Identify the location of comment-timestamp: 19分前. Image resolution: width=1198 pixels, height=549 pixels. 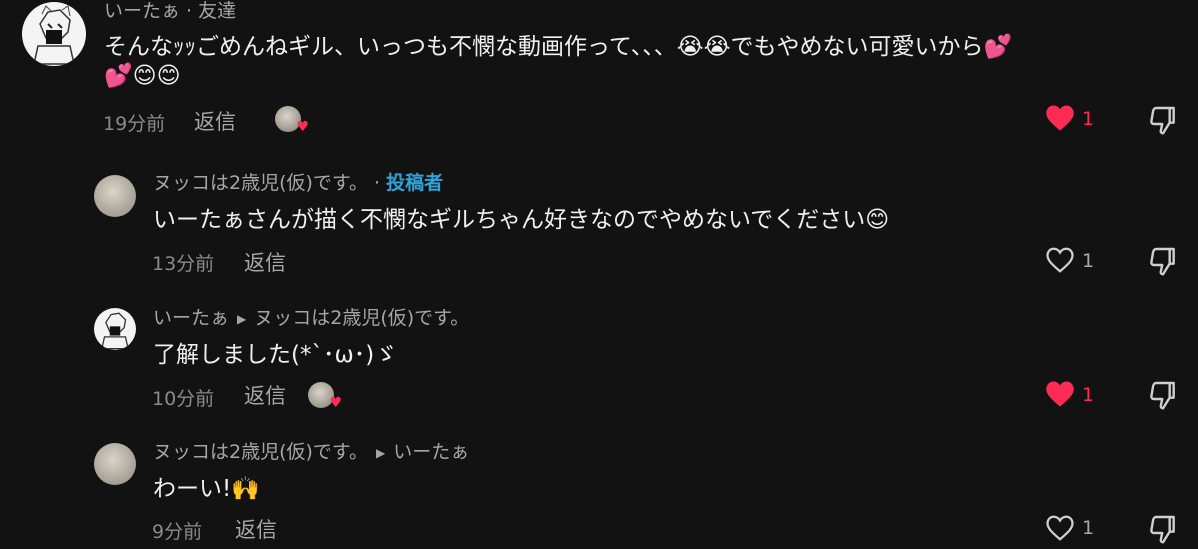
(134, 124).